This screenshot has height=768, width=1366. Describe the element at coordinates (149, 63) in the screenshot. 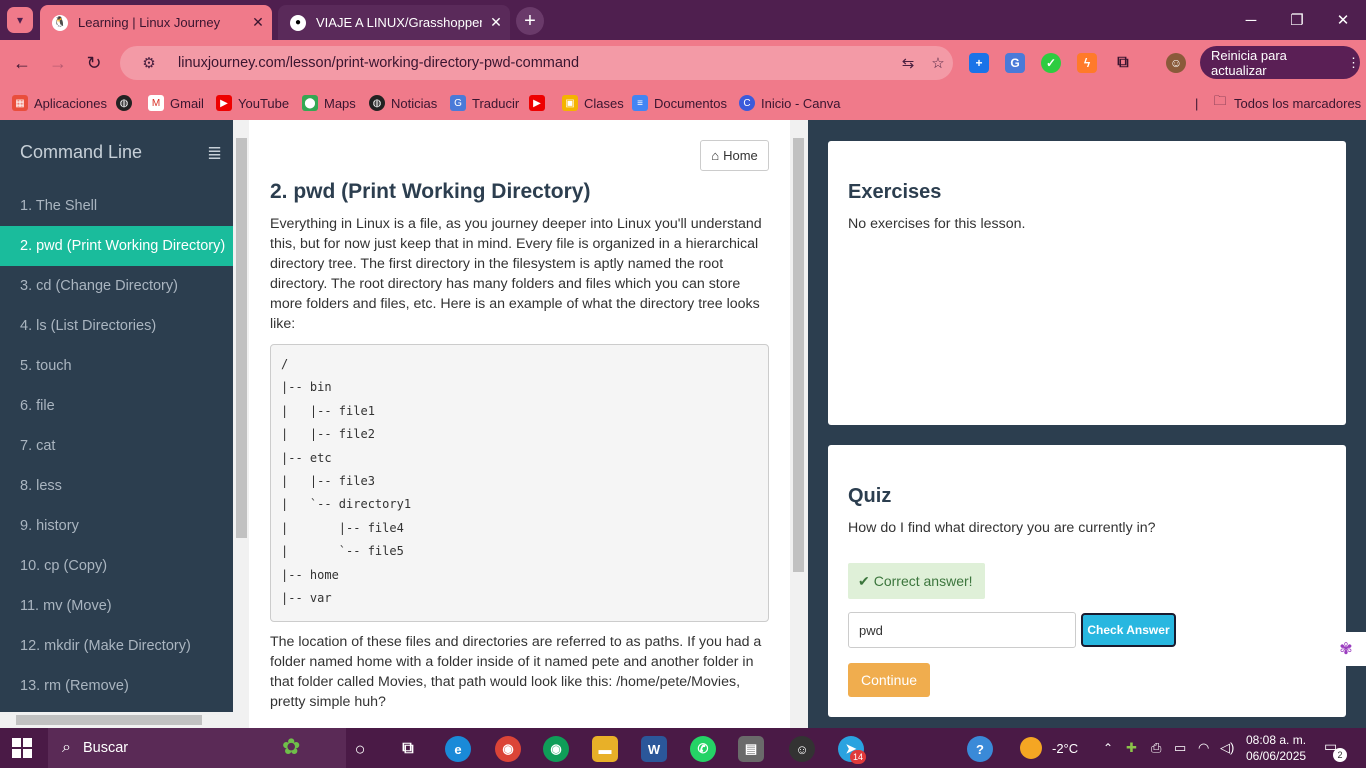

I see `site-settings-icon: ⚙` at that location.